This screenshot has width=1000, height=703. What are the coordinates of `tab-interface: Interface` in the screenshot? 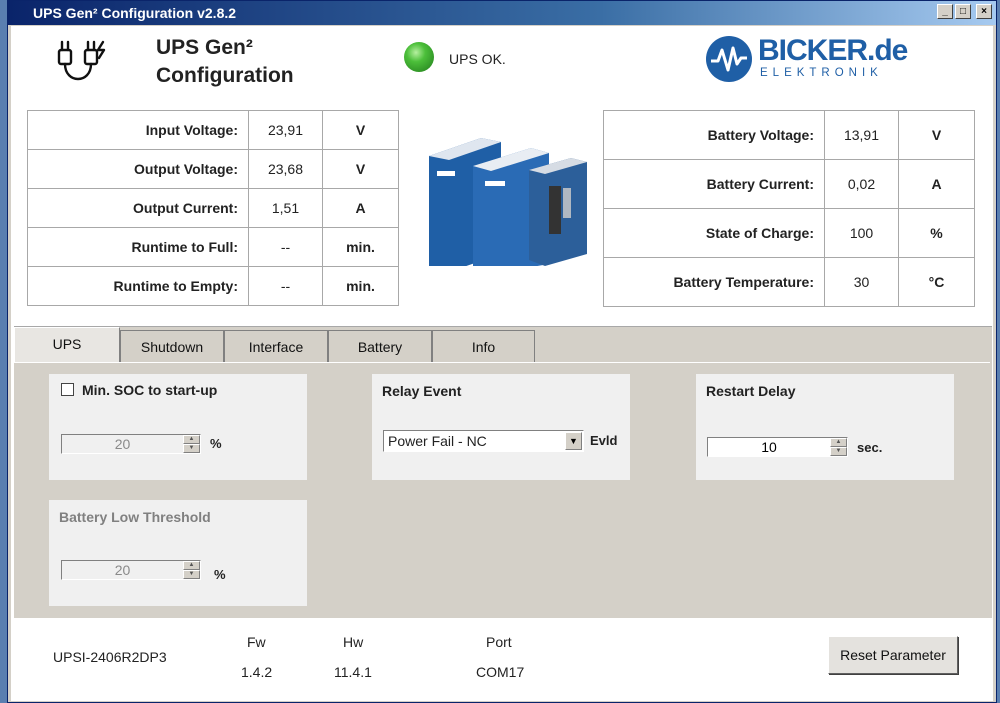 It's located at (276, 346).